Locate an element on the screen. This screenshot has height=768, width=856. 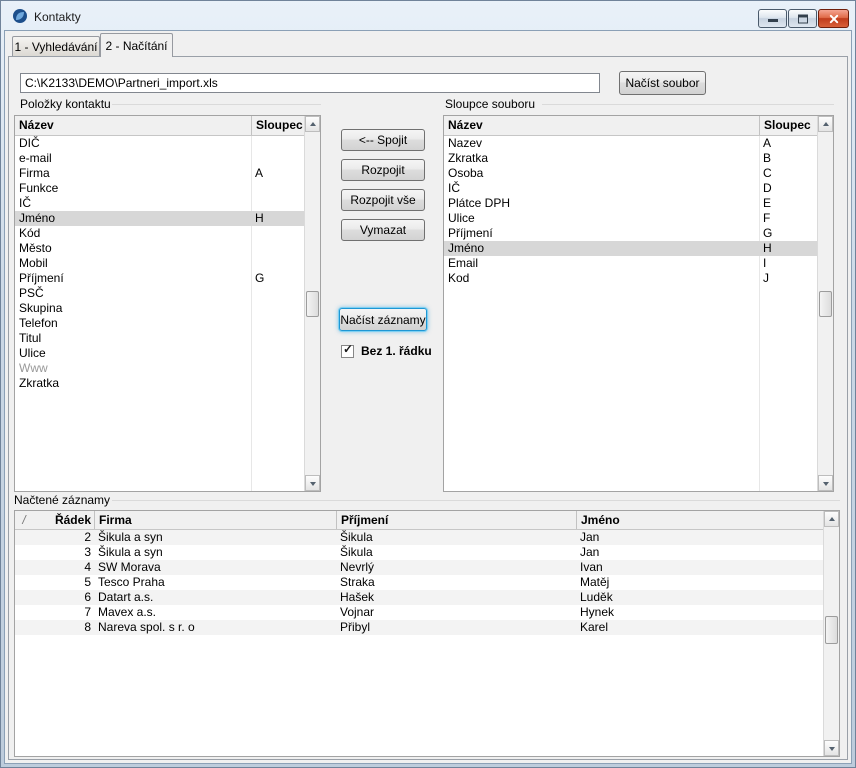
record-prijmeni: Přibyl is located at coordinates (355, 627).